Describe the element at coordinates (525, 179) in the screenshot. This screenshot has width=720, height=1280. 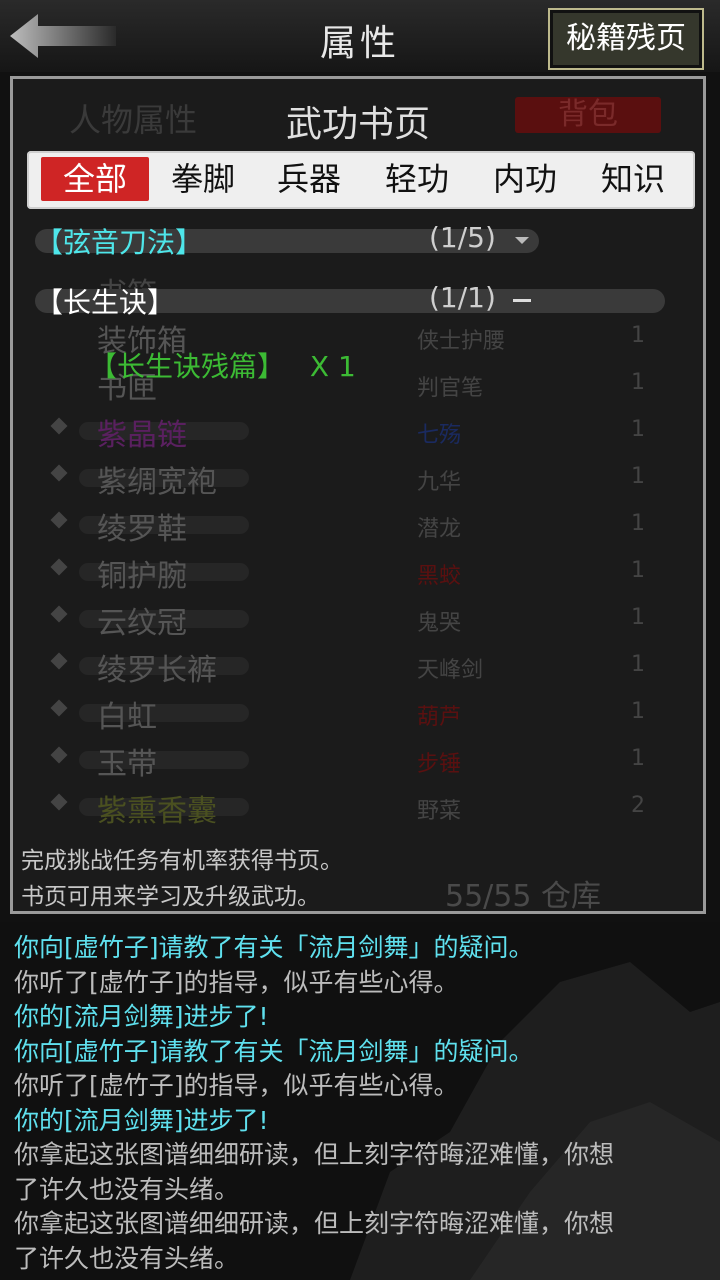
I see `tab-internal: 内功` at that location.